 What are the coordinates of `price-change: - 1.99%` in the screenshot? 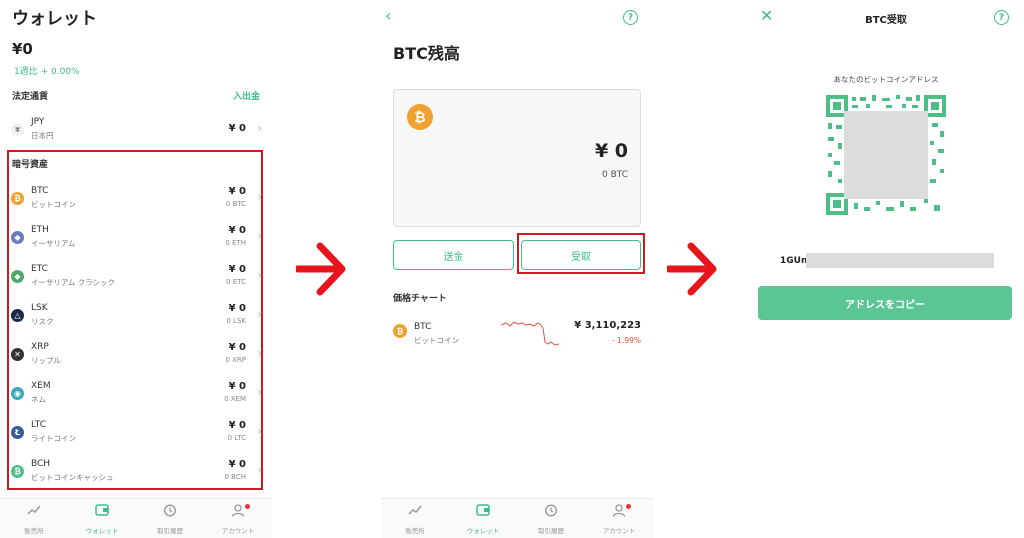 It's located at (626, 340).